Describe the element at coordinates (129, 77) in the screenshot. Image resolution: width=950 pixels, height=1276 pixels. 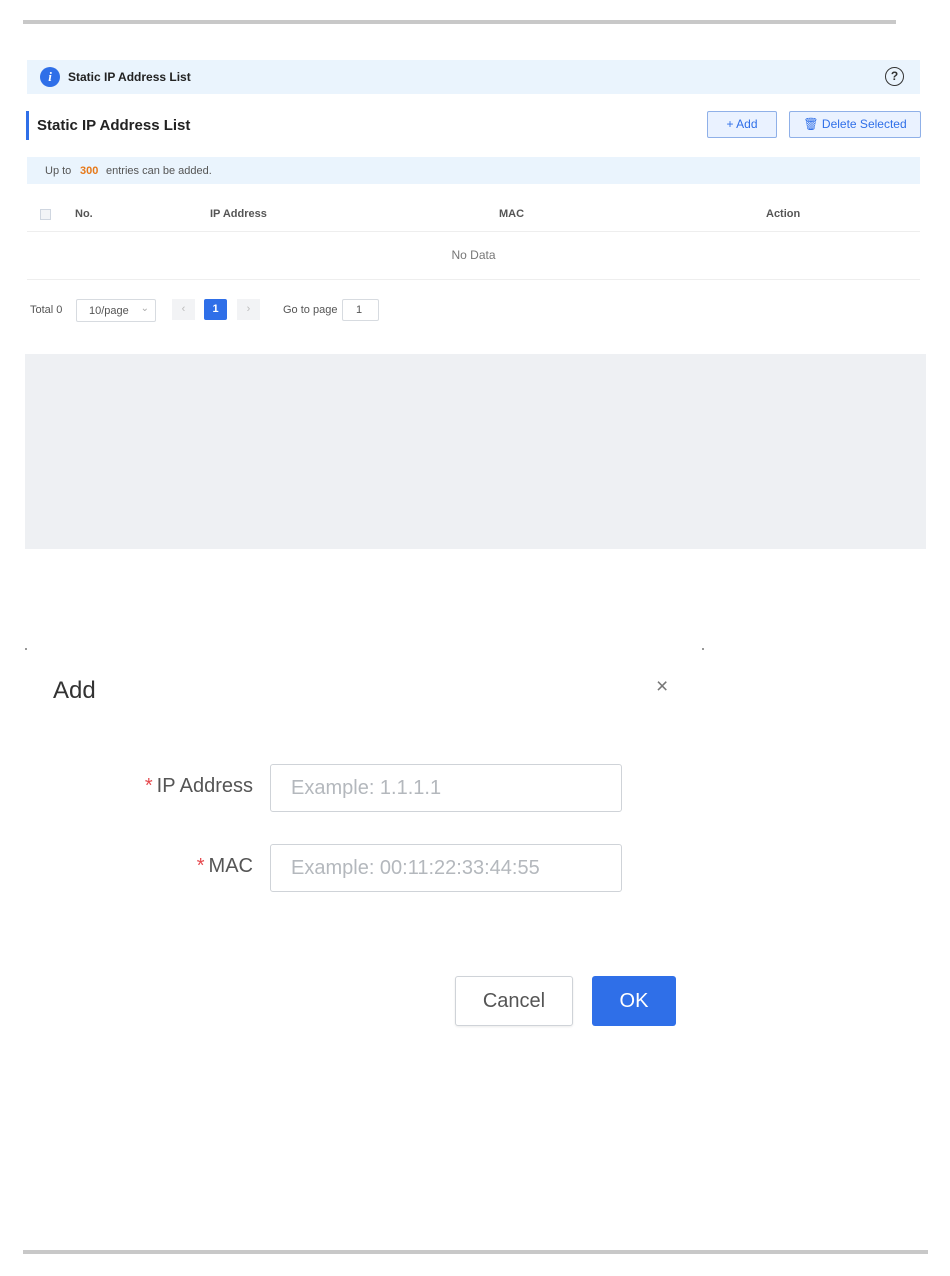
I see `banner-title: Static IP Address List` at that location.